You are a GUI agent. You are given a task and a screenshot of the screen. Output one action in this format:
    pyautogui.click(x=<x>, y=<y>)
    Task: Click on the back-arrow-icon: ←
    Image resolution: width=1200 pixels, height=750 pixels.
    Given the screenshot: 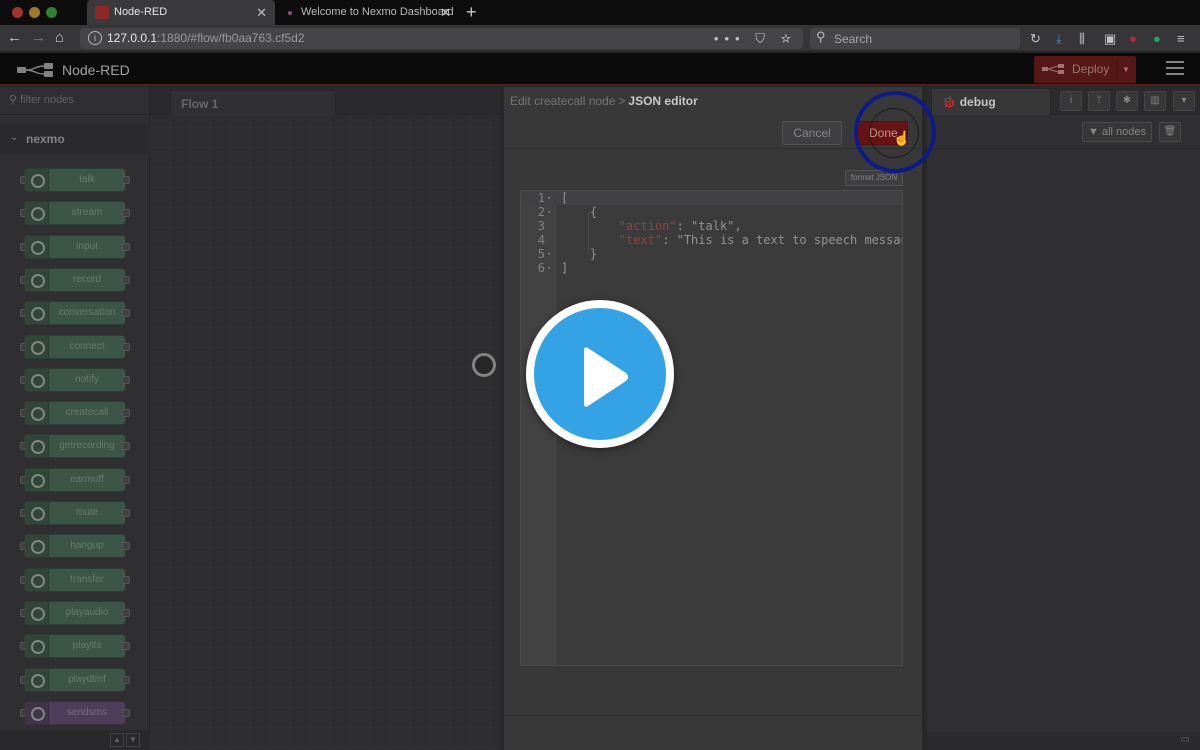 What is the action you would take?
    pyautogui.click(x=14, y=38)
    